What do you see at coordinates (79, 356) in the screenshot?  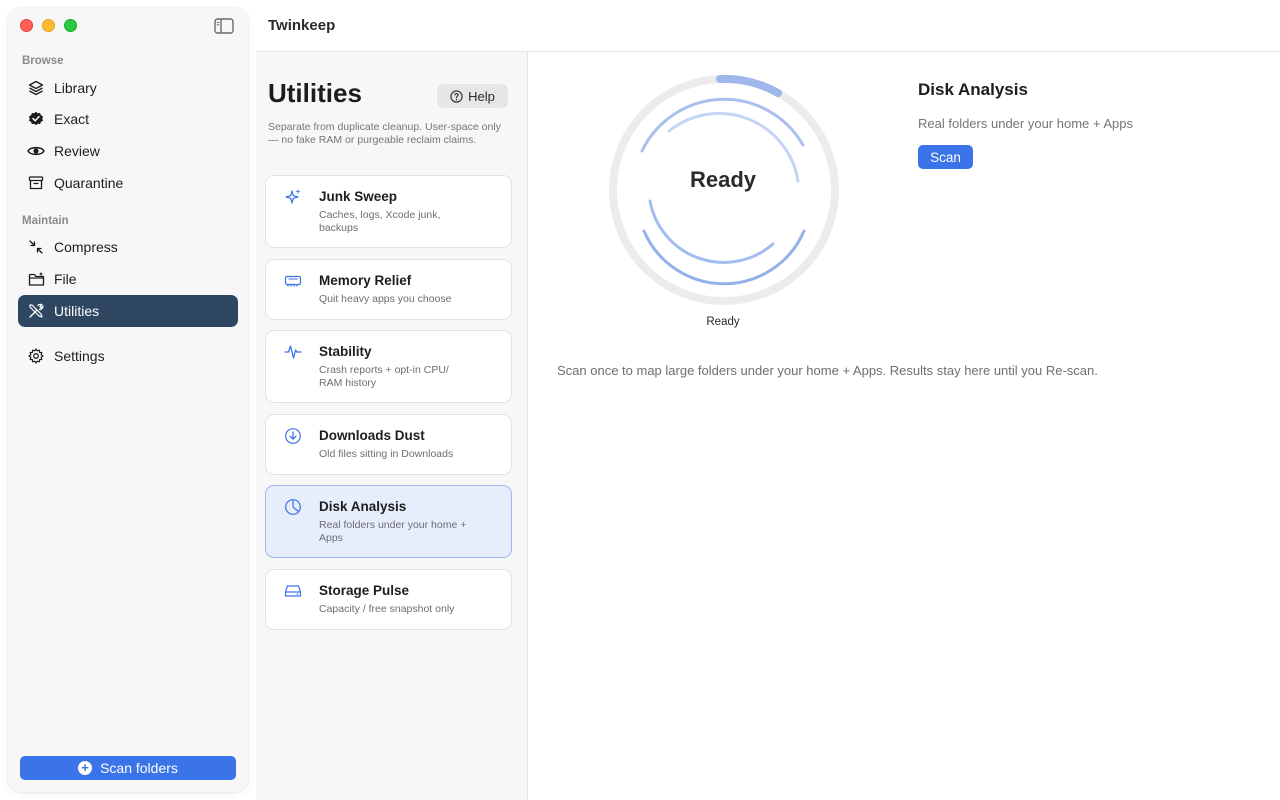 I see `sidebar-item-label: Settings` at bounding box center [79, 356].